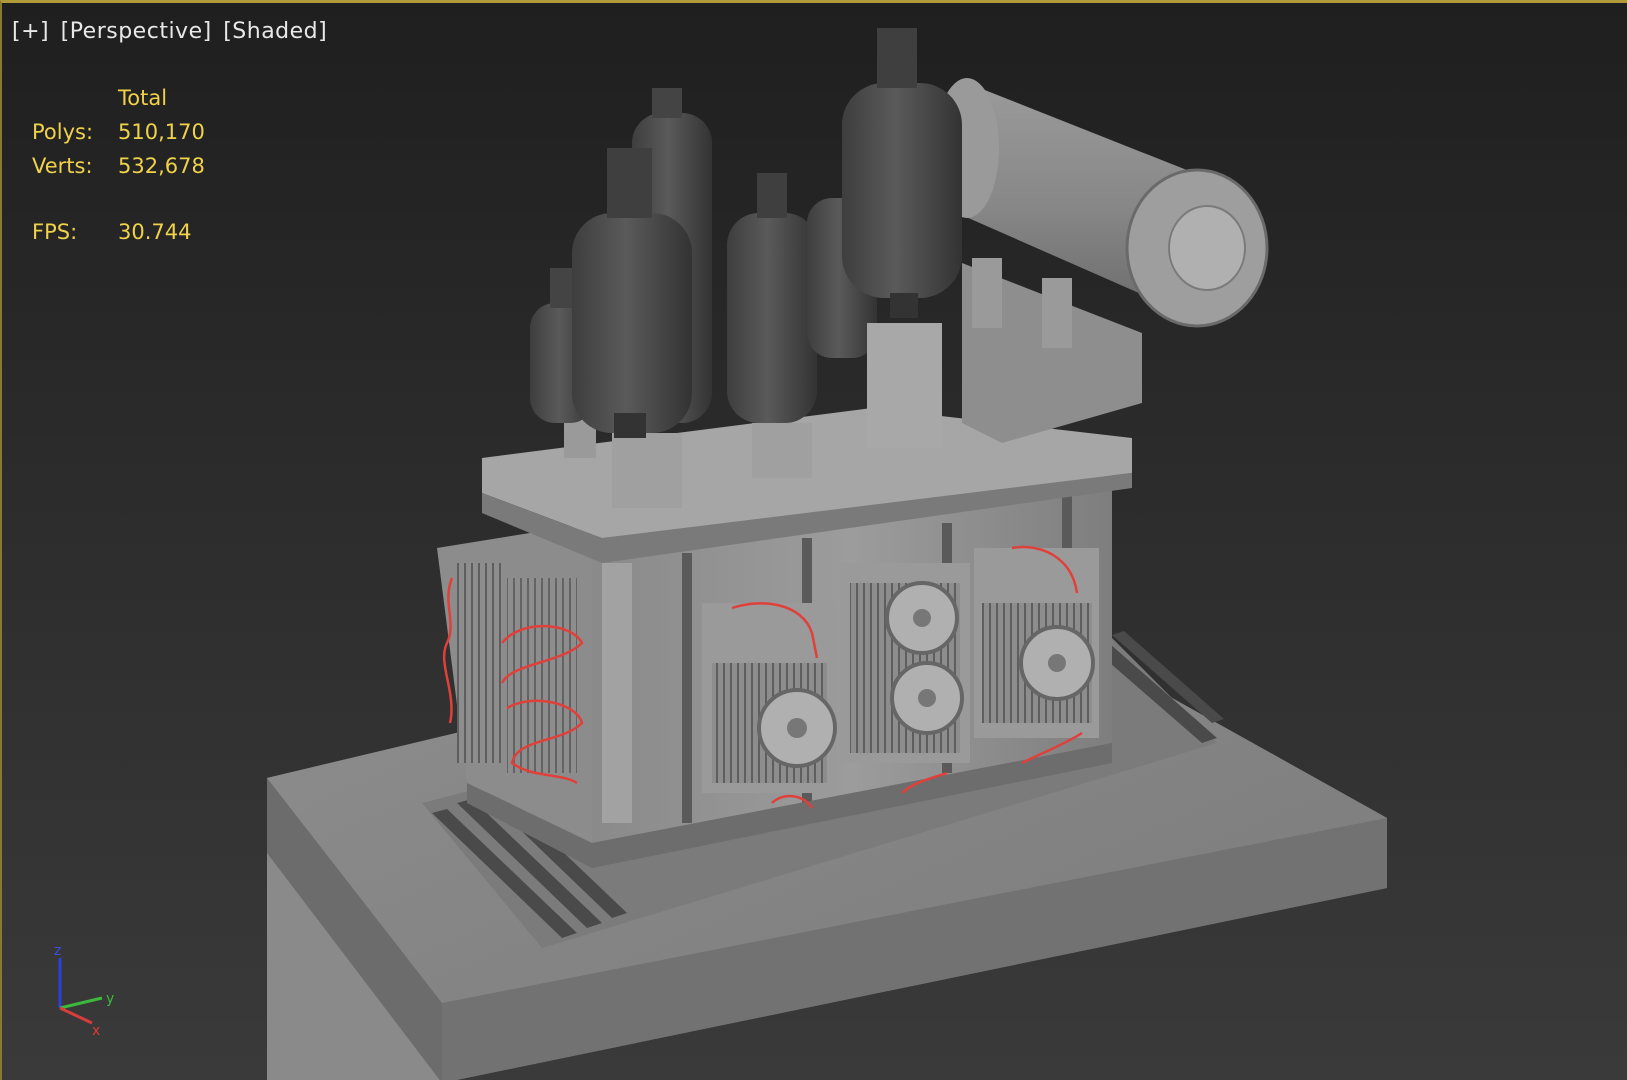 This screenshot has height=1080, width=1627. What do you see at coordinates (84, 991) in the screenshot?
I see `axis-gizmo: z y x` at bounding box center [84, 991].